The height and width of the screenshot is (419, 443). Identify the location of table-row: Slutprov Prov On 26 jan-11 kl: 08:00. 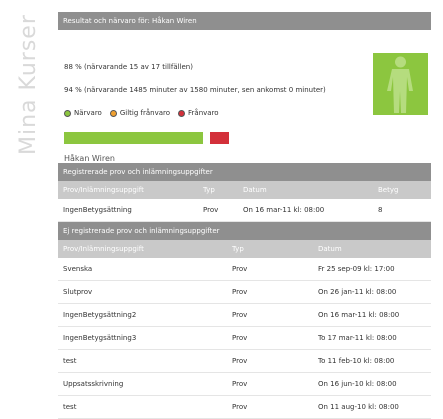
(244, 292).